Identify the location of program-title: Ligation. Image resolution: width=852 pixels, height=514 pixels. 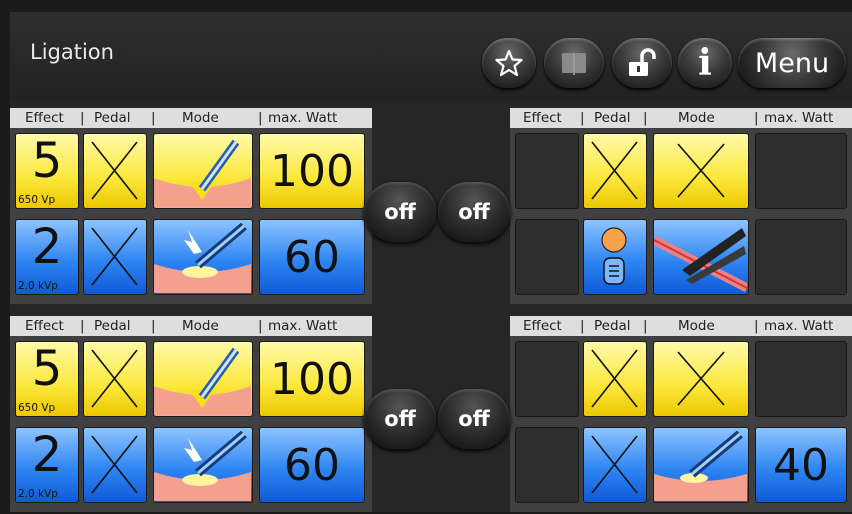
(72, 52).